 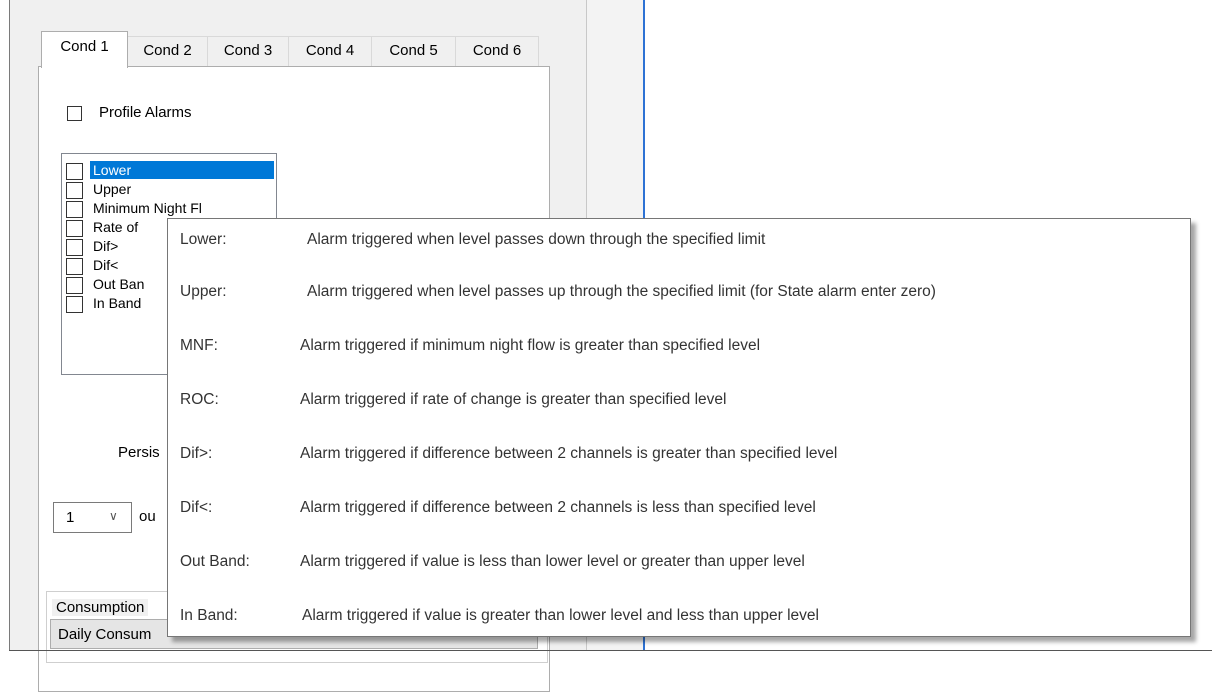 I want to click on tab-label: Cond 3, so click(x=248, y=50).